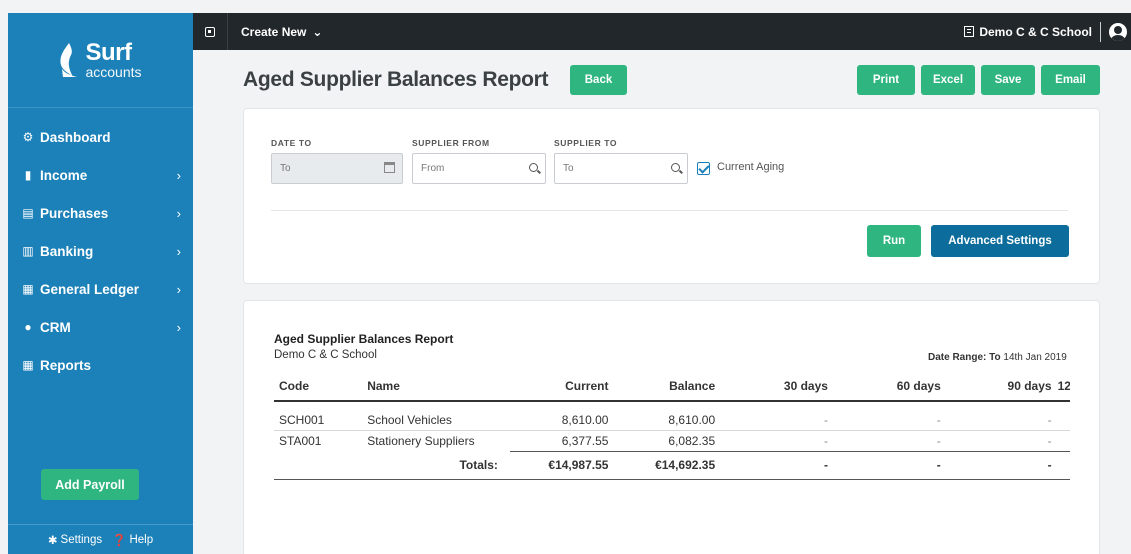  I want to click on print-button: Print, so click(886, 80).